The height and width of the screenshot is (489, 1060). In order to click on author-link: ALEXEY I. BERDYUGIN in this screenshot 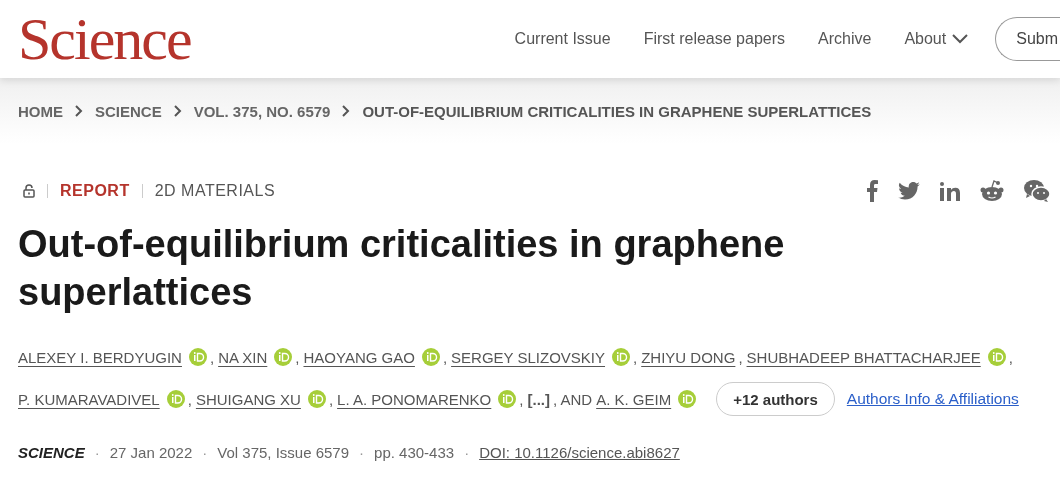, I will do `click(100, 357)`.